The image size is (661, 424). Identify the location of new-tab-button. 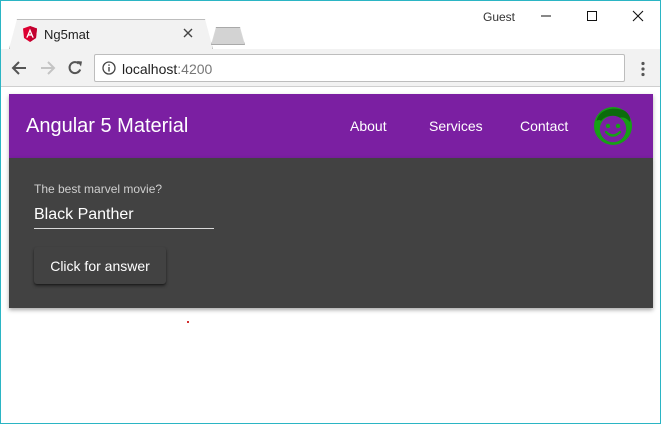
(228, 36).